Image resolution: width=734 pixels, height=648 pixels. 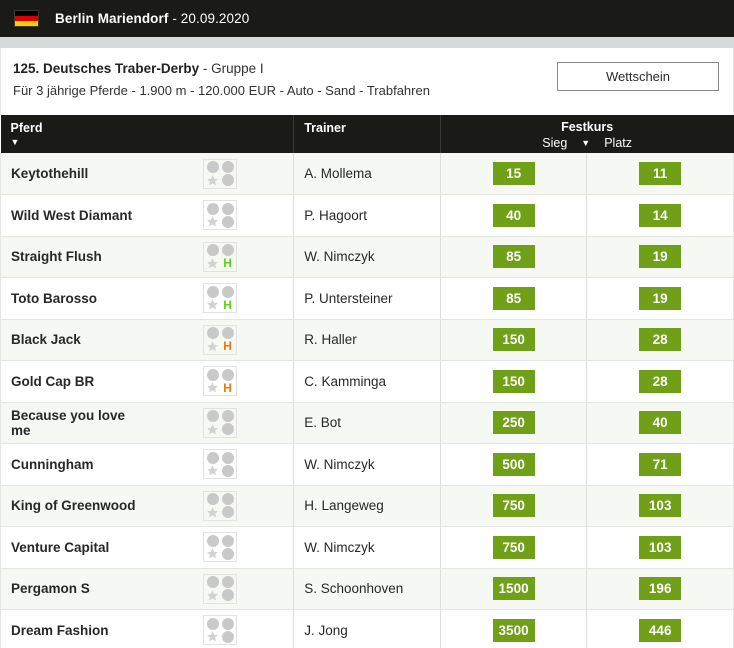 I want to click on cell-trainer-name: R. Haller, so click(x=367, y=340).